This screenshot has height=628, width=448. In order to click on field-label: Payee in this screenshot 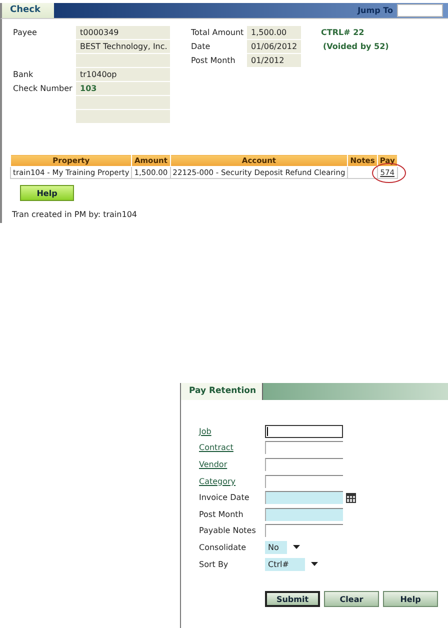, I will do `click(25, 32)`.